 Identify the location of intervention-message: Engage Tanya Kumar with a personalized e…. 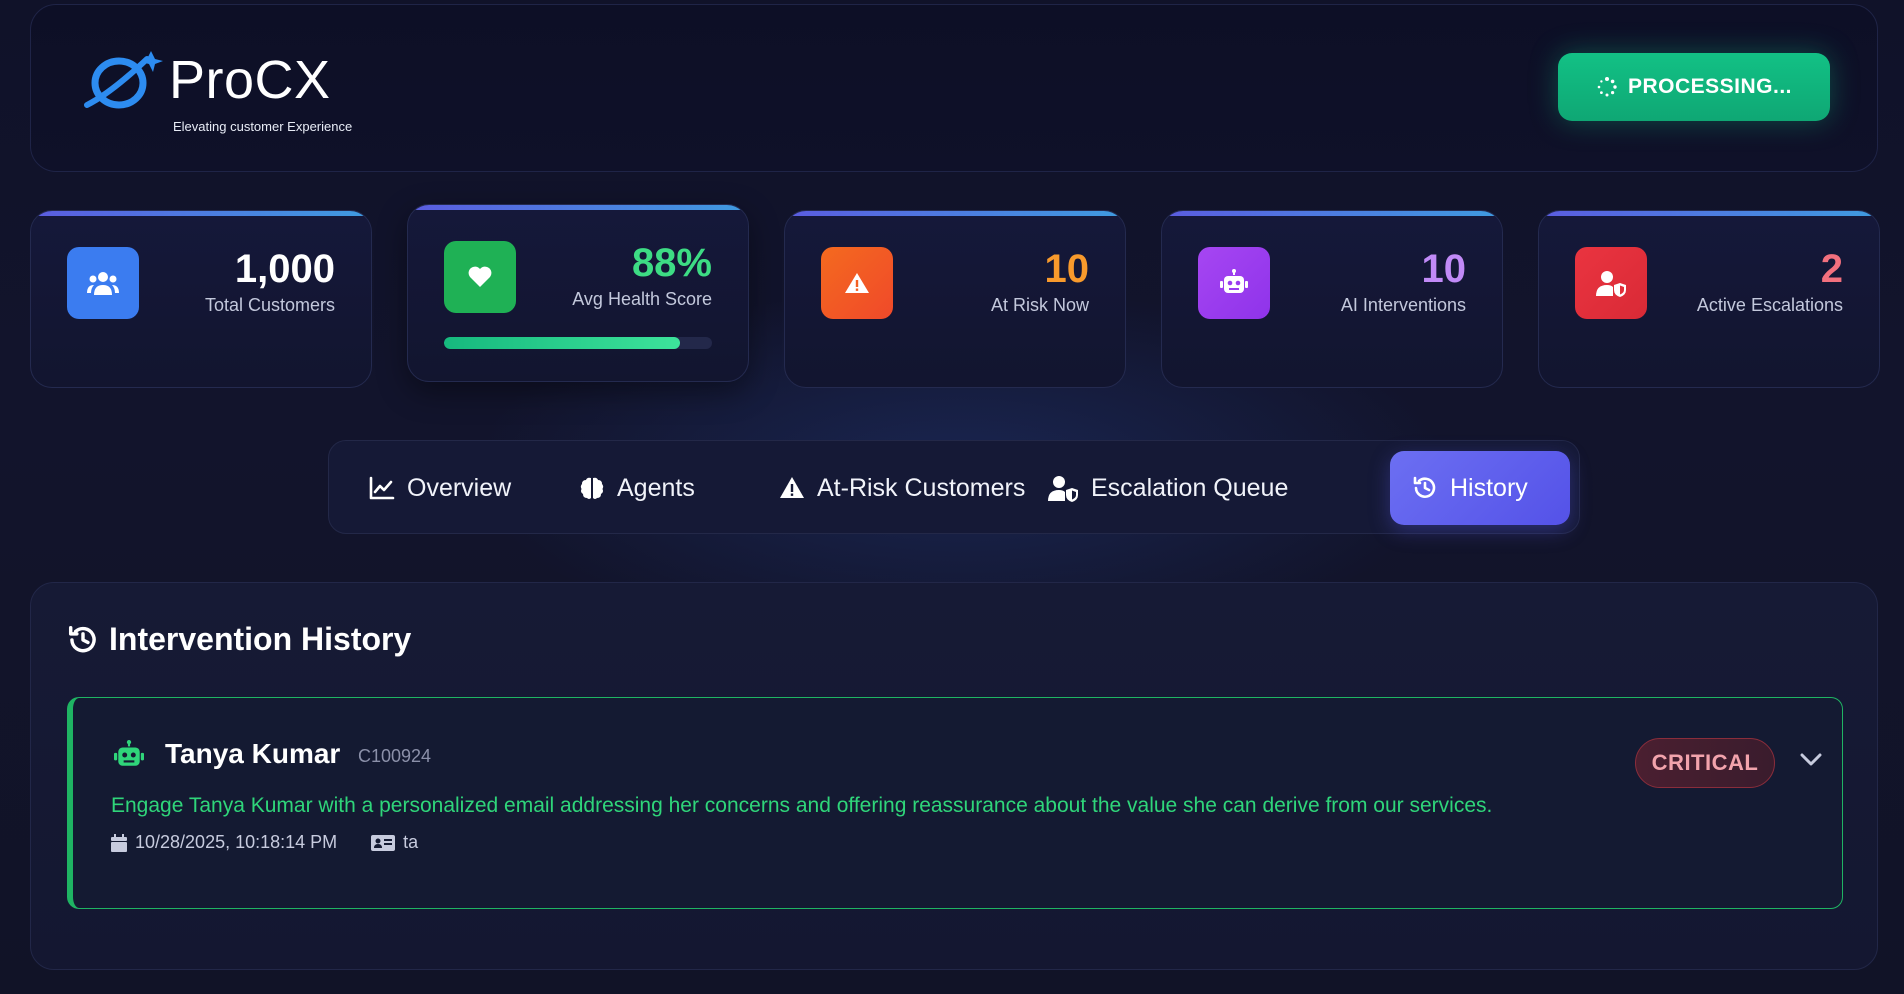
(802, 805).